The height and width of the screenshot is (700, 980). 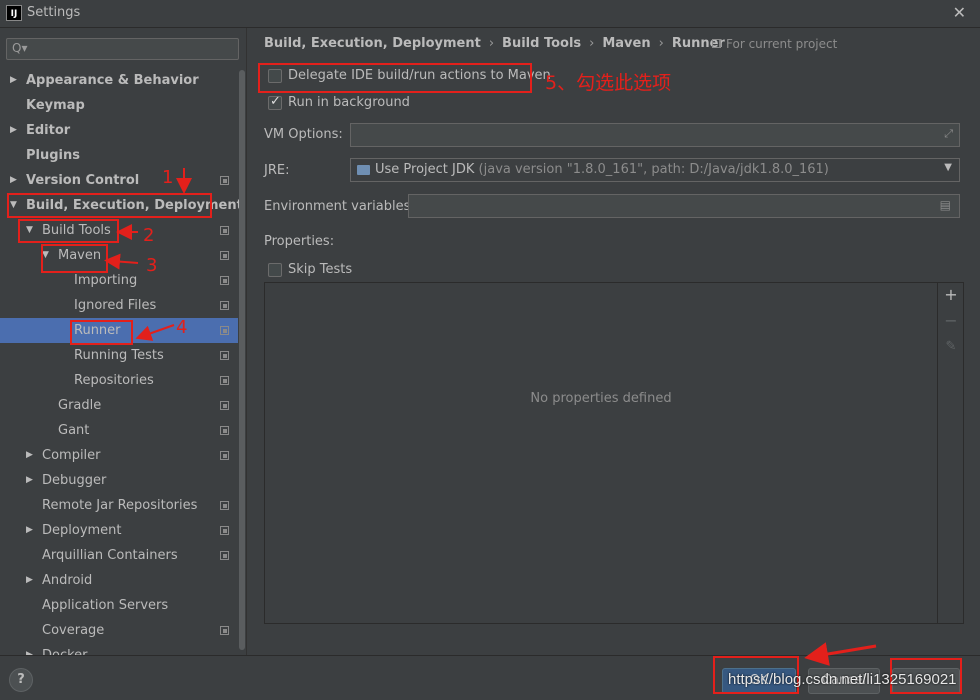 I want to click on tree-item-label: Keymap, so click(x=55, y=105).